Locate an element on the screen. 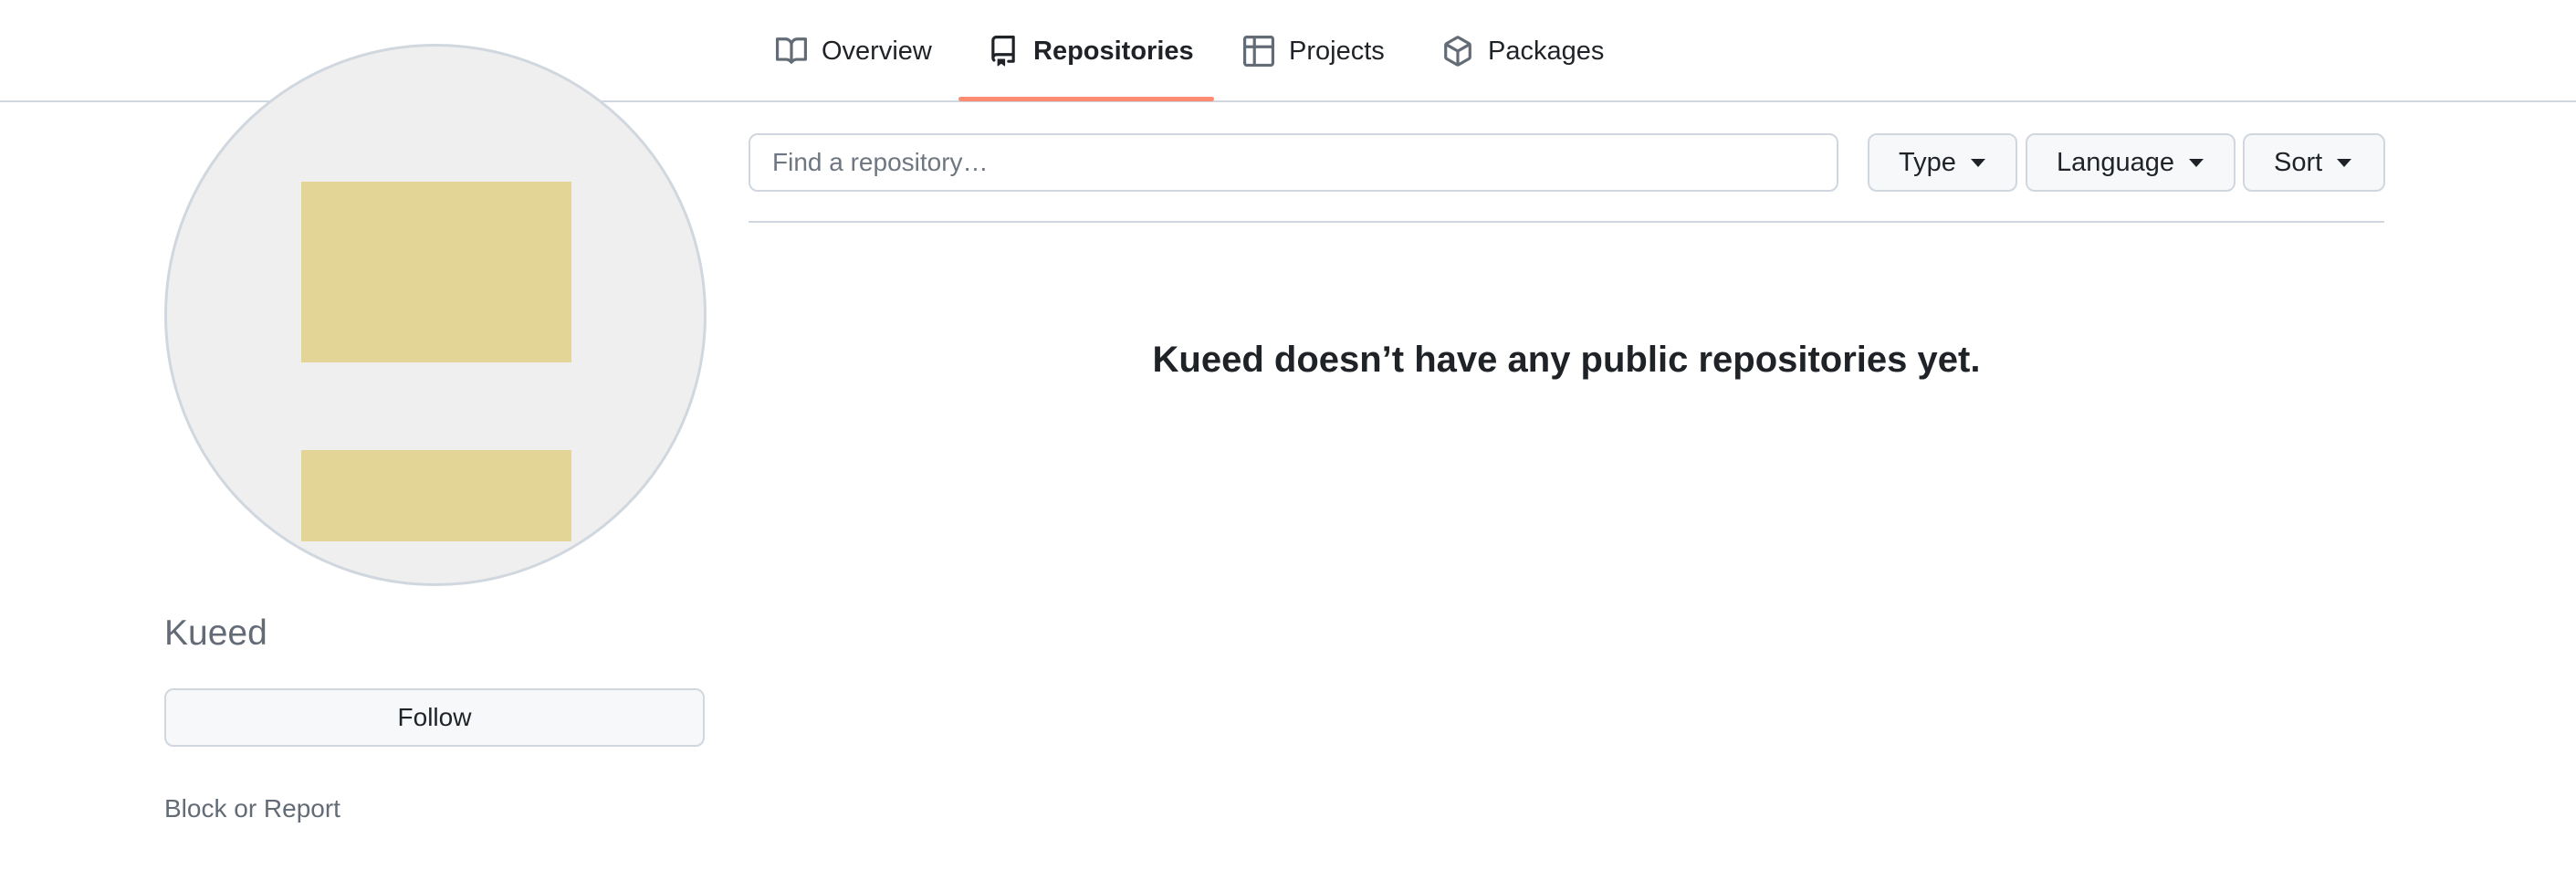  avatar is located at coordinates (435, 315).